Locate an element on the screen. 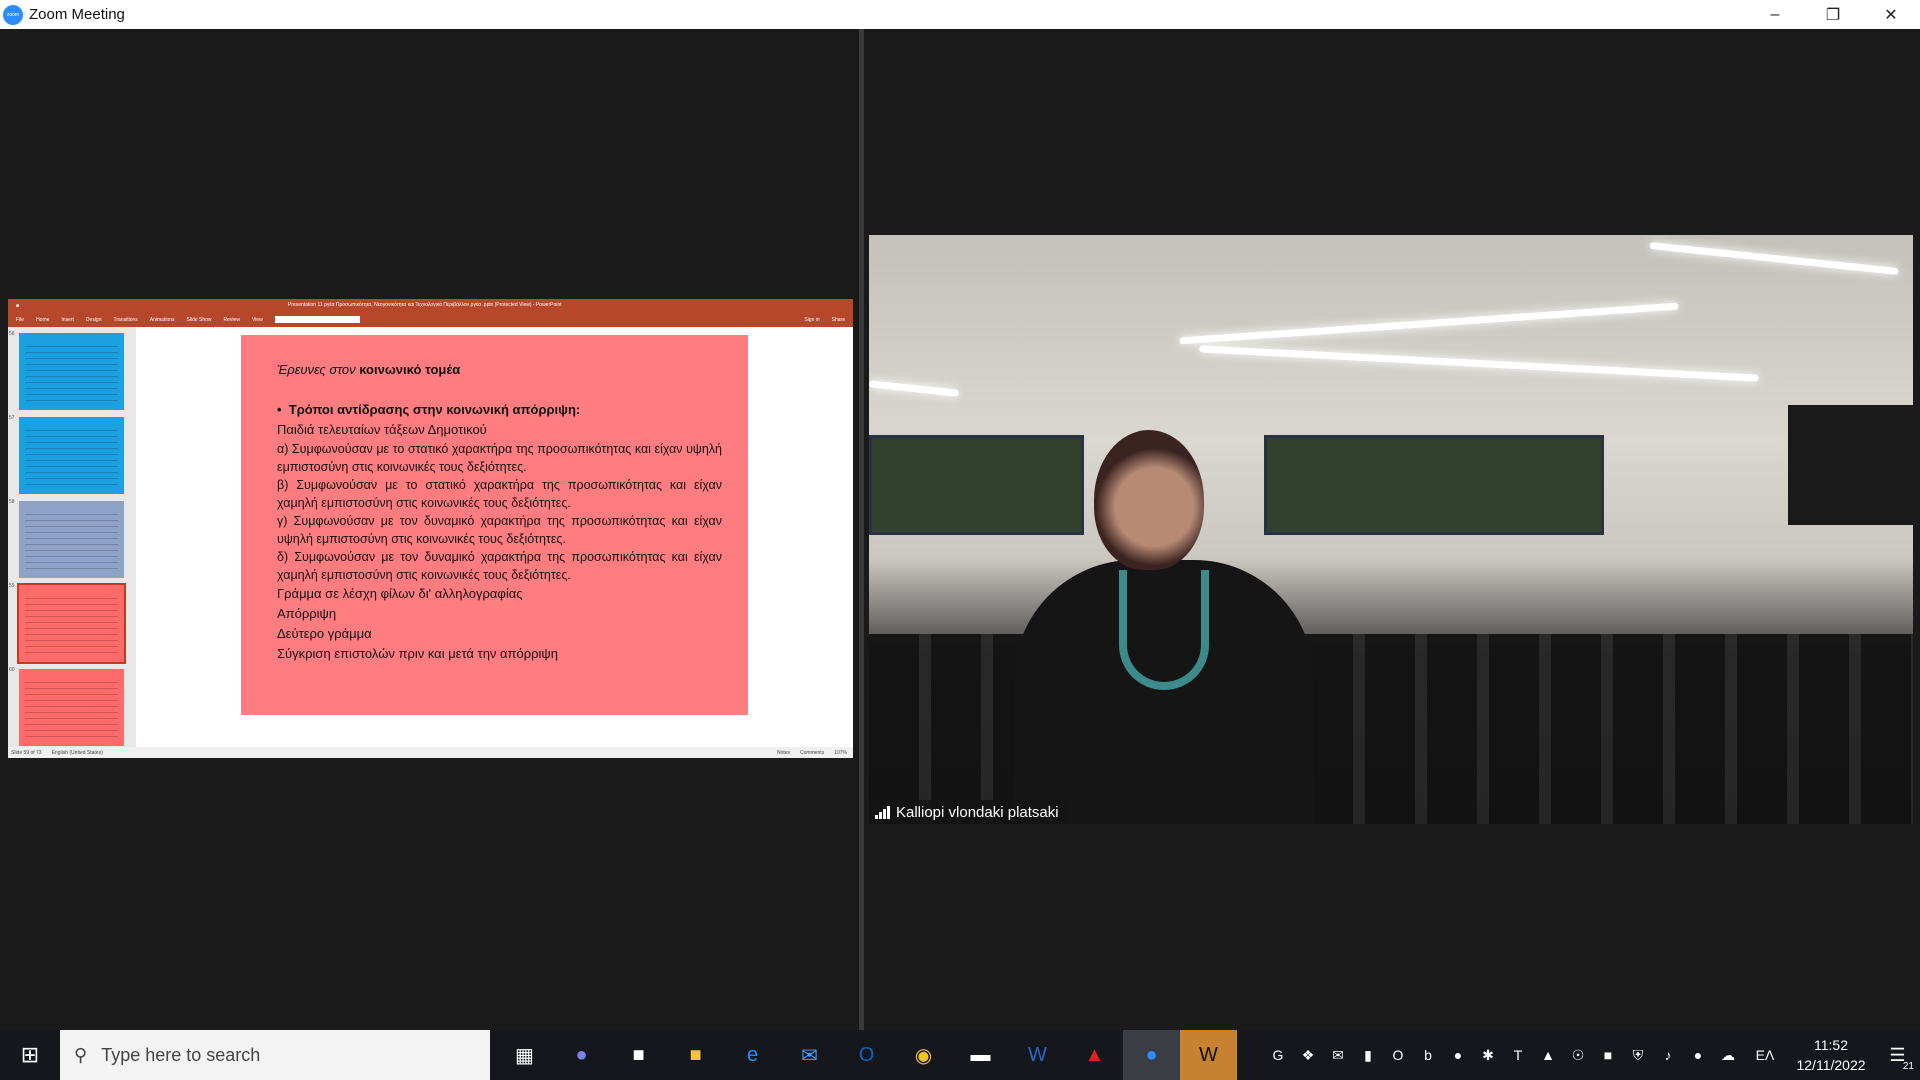  bing-icon: b is located at coordinates (1428, 1055).